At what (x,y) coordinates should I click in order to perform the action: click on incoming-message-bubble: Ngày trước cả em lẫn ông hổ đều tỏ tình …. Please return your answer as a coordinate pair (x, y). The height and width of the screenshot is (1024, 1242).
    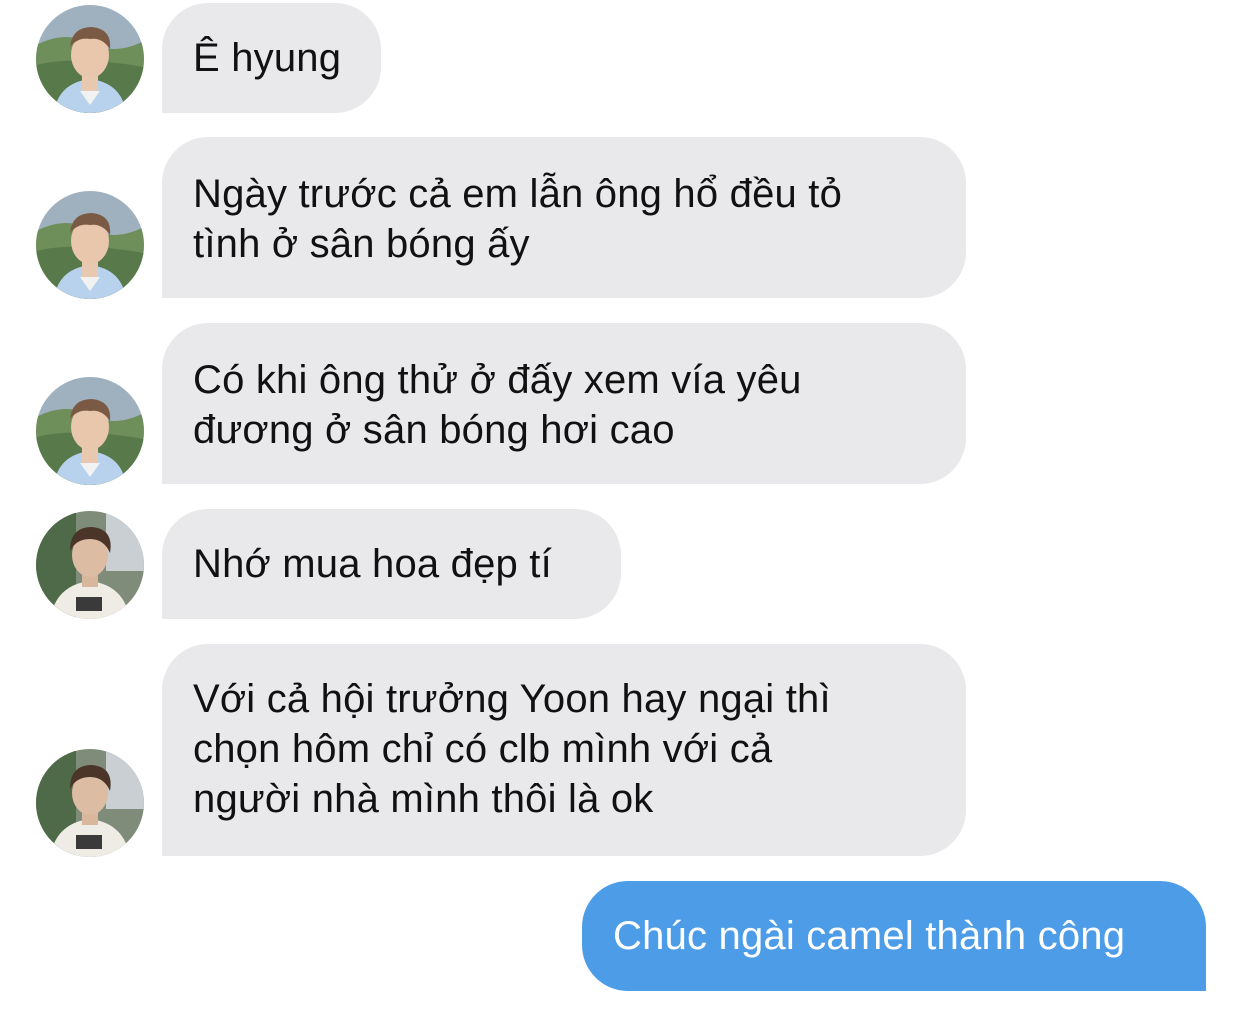
    Looking at the image, I should click on (564, 217).